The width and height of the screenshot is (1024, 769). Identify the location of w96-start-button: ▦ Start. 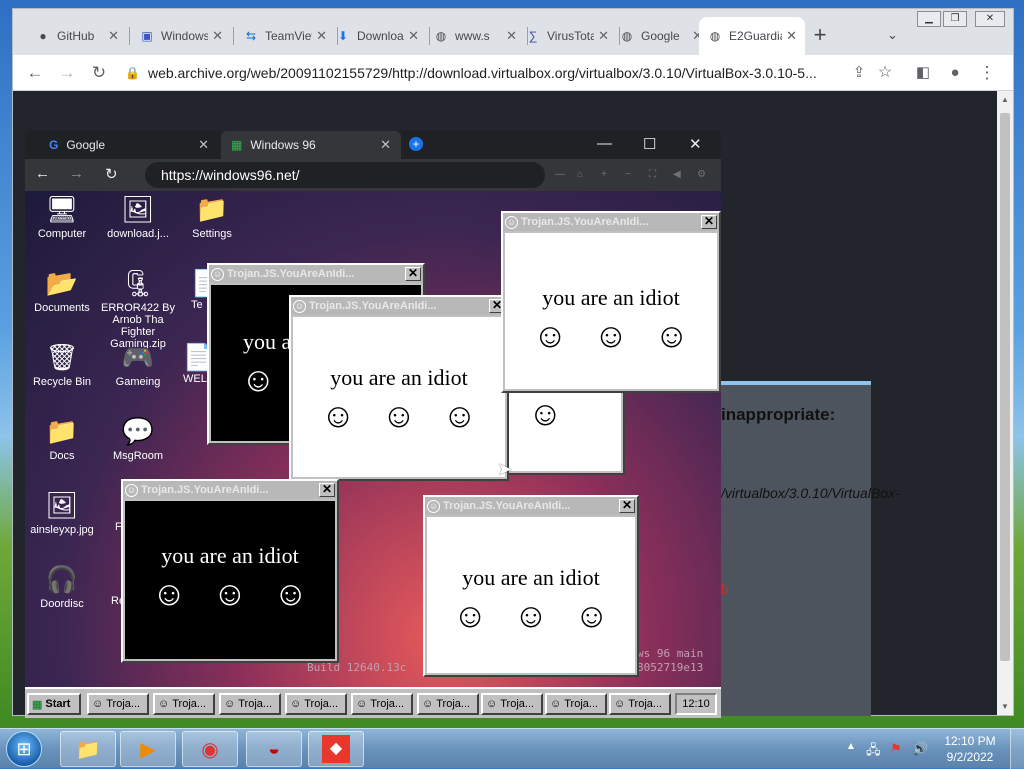
(54, 704).